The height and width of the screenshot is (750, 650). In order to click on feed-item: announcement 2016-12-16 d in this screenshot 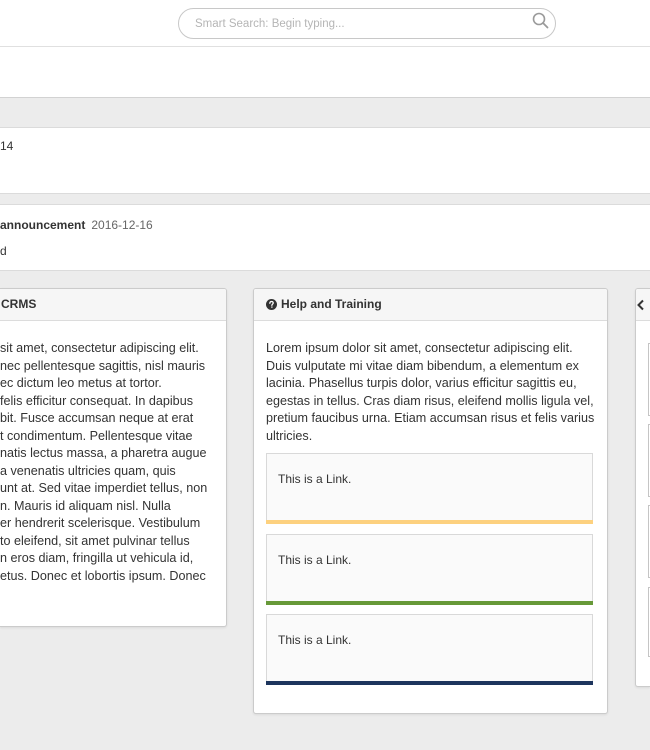, I will do `click(325, 237)`.